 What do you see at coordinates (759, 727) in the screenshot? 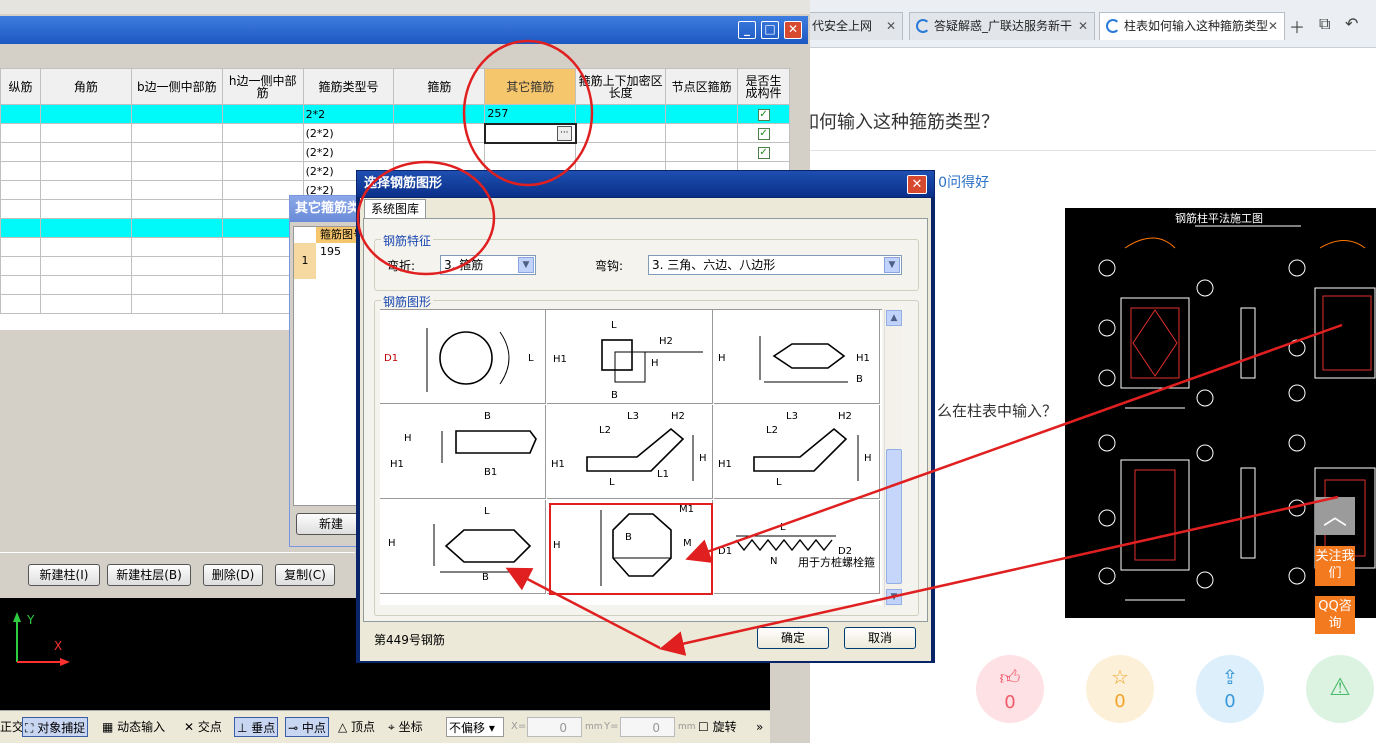
I see `more-icon: »` at bounding box center [759, 727].